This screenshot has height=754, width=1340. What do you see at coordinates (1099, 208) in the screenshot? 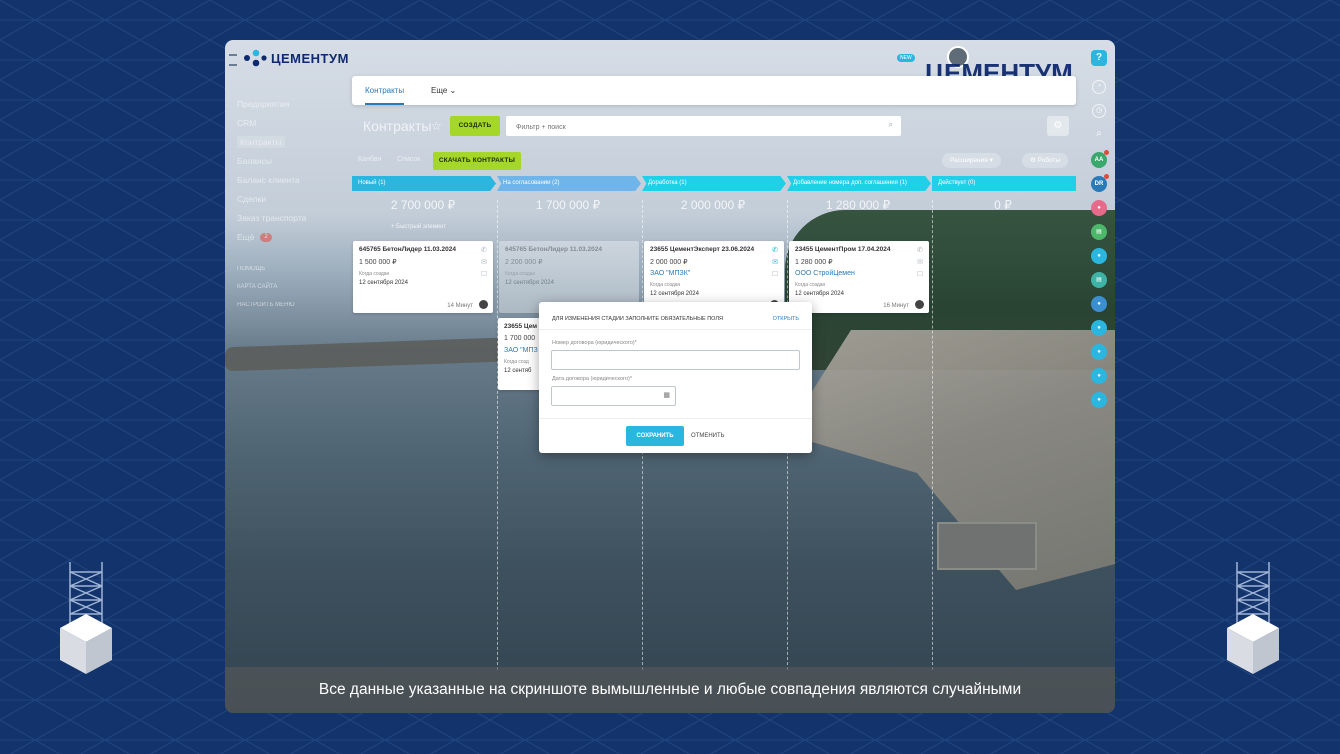
I see `group-icon: ●` at bounding box center [1099, 208].